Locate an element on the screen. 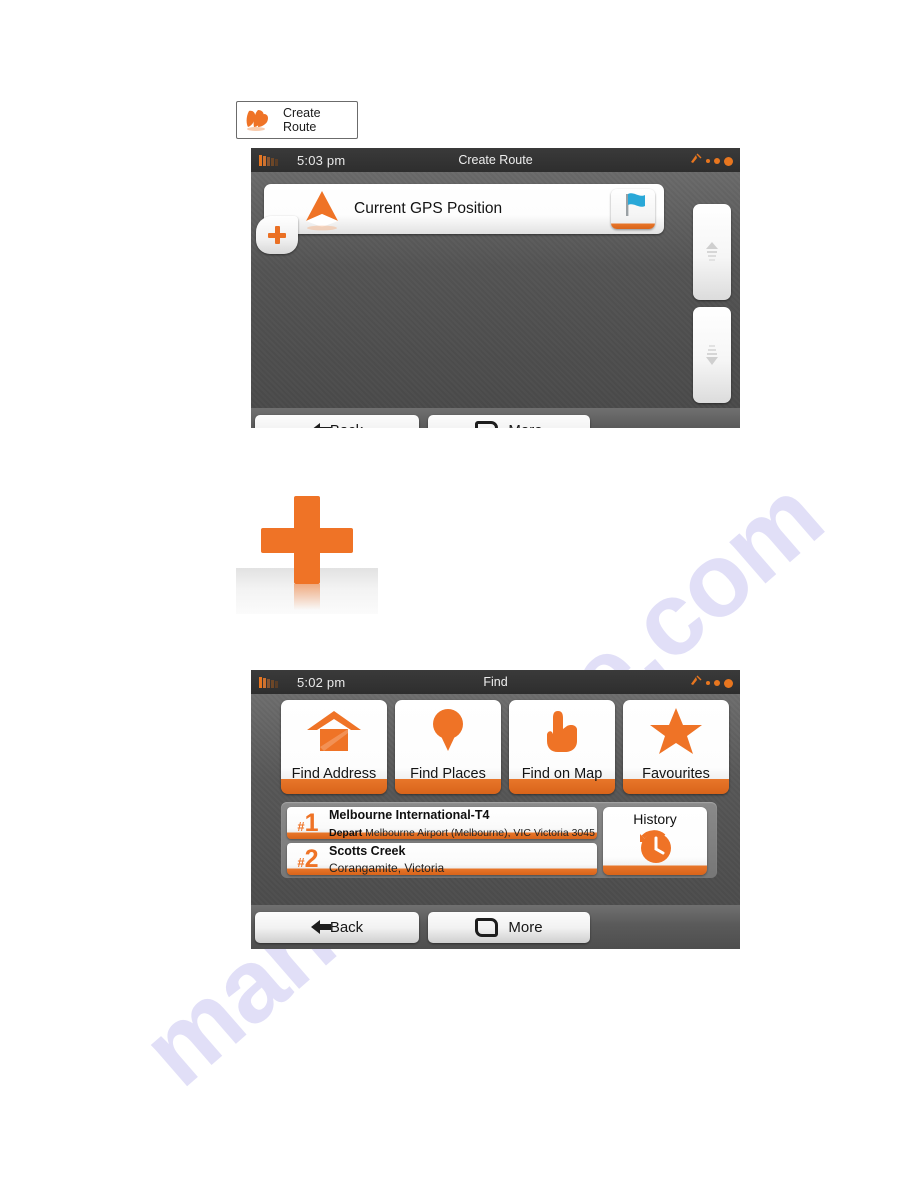 The height and width of the screenshot is (1188, 918). history-row-text: Scotts Creek Corangamite, Victoria is located at coordinates (463, 859).